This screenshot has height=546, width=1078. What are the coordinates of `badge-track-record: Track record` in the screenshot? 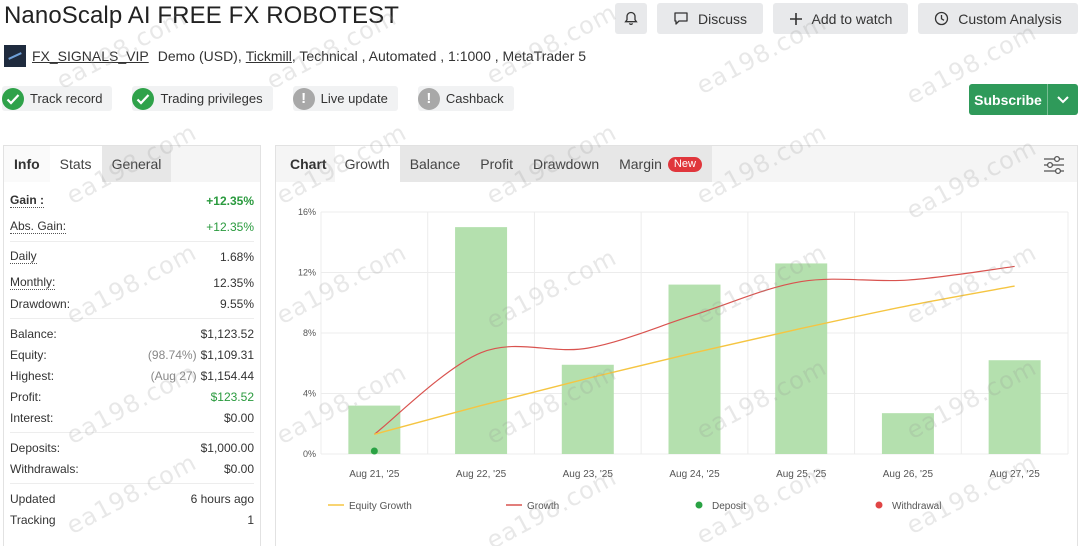 It's located at (57, 98).